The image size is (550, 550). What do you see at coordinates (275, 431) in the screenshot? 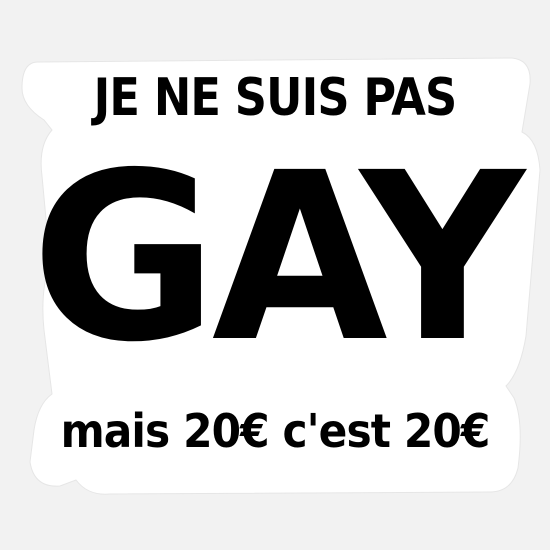
I see `sticker-text-bottom: mais 20€ c'est 20€` at bounding box center [275, 431].